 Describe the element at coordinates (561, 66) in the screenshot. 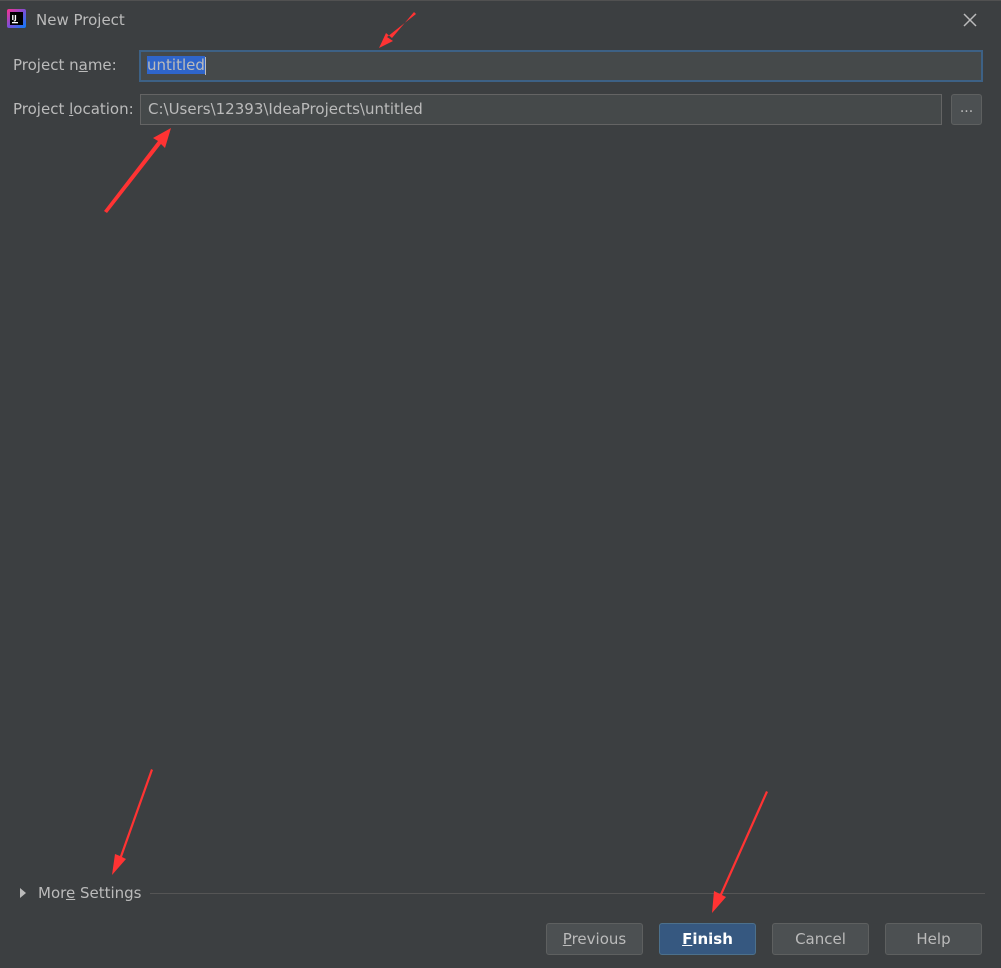

I see `project-name-input: untitled` at that location.